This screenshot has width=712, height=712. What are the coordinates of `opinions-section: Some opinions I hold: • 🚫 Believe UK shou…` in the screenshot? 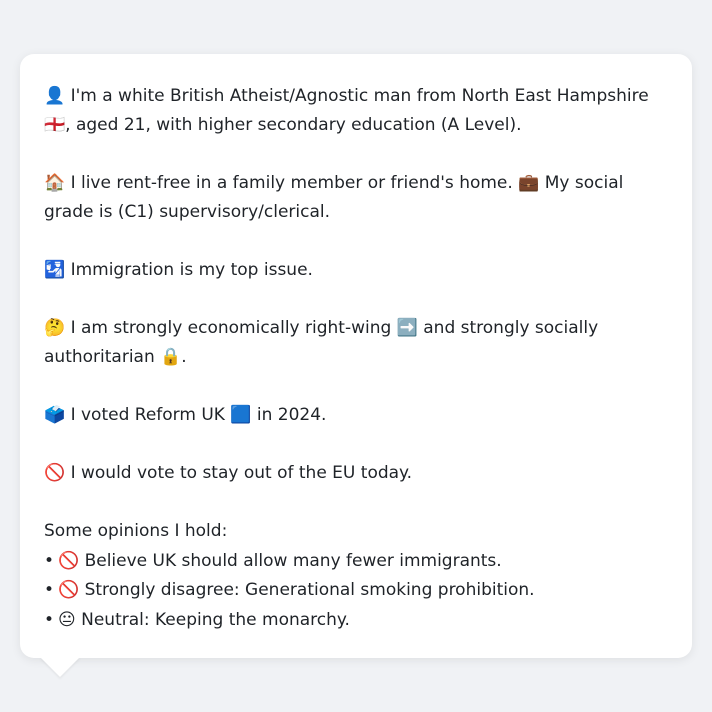 It's located at (356, 576).